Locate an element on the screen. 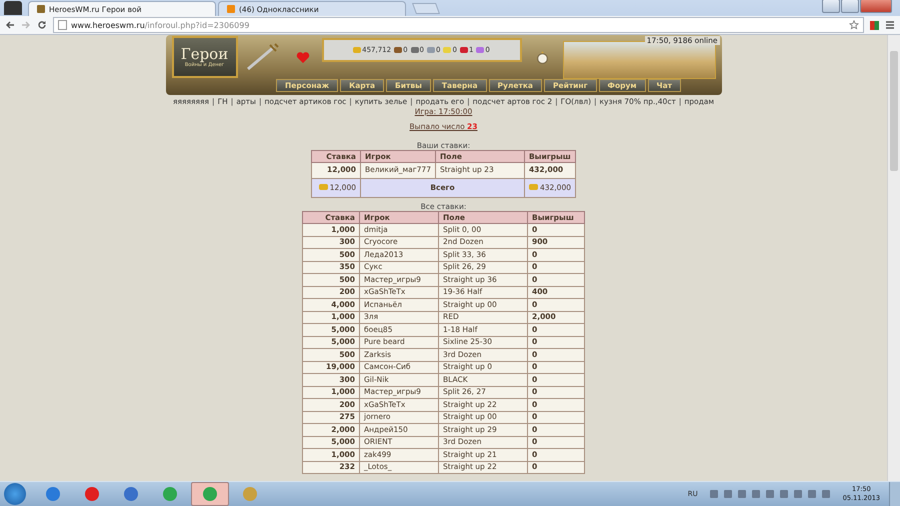 Image resolution: width=900 pixels, height=506 pixels. minimize-button is located at coordinates (831, 6).